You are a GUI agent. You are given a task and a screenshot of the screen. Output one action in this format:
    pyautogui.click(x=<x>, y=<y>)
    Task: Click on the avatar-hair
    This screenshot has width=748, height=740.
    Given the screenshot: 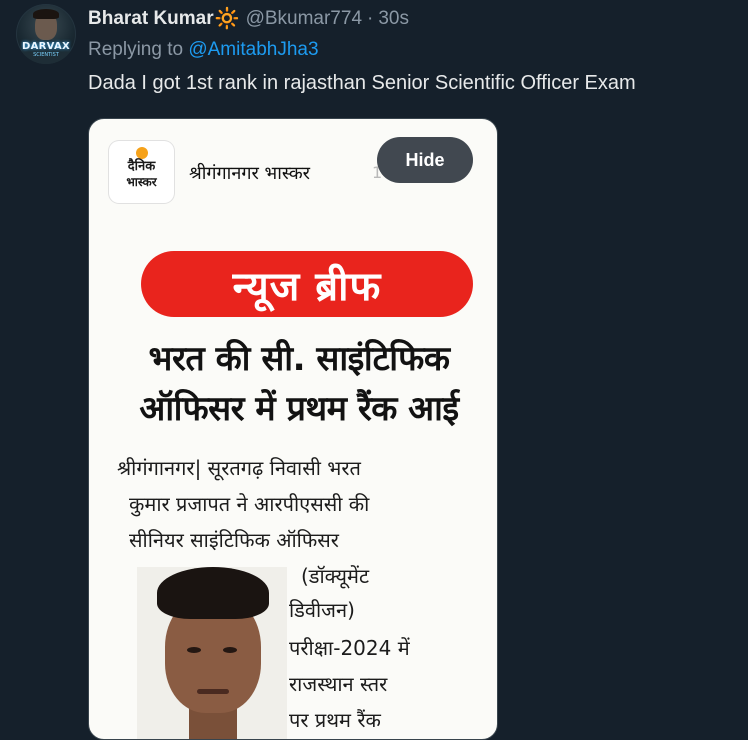 What is the action you would take?
    pyautogui.click(x=46, y=14)
    